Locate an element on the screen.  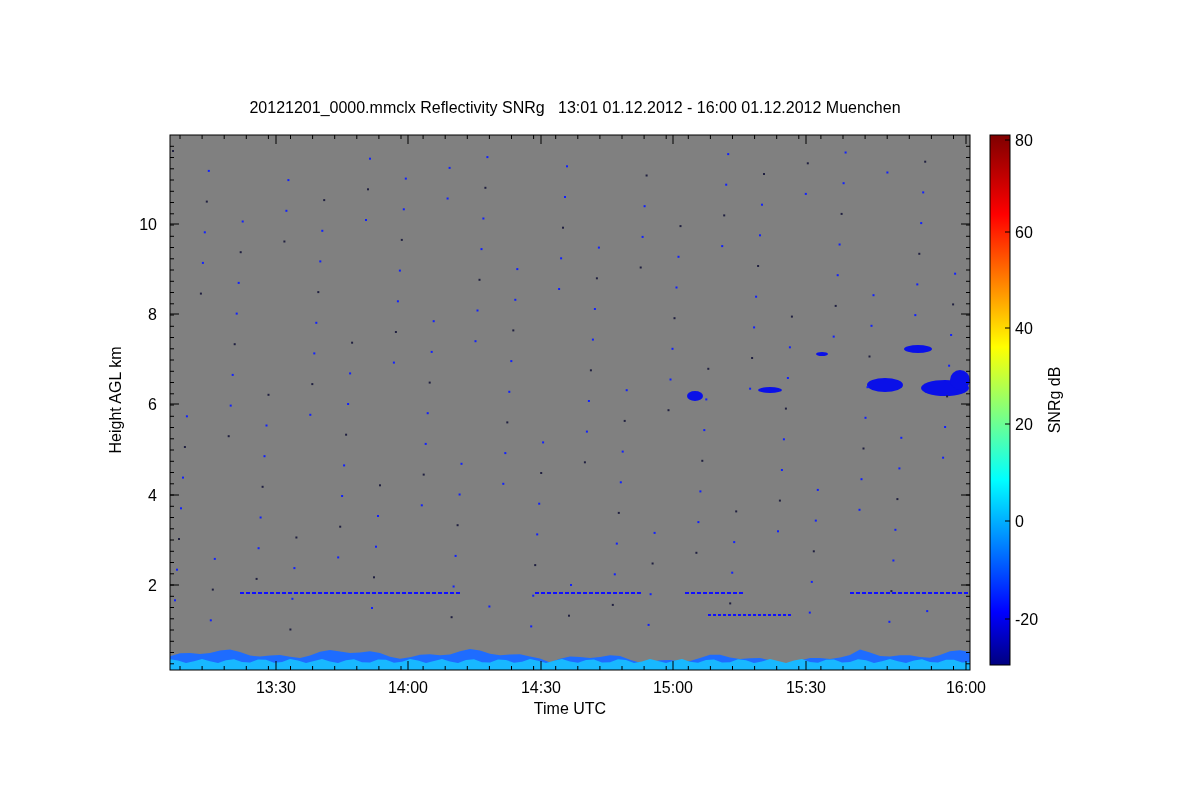
colorbar-tick-label: 80 is located at coordinates (1024, 140).